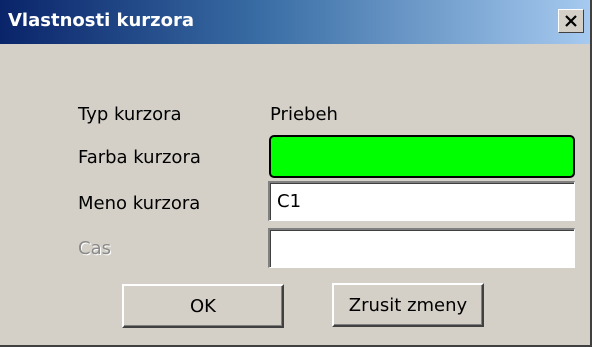  I want to click on time-input, so click(421, 248).